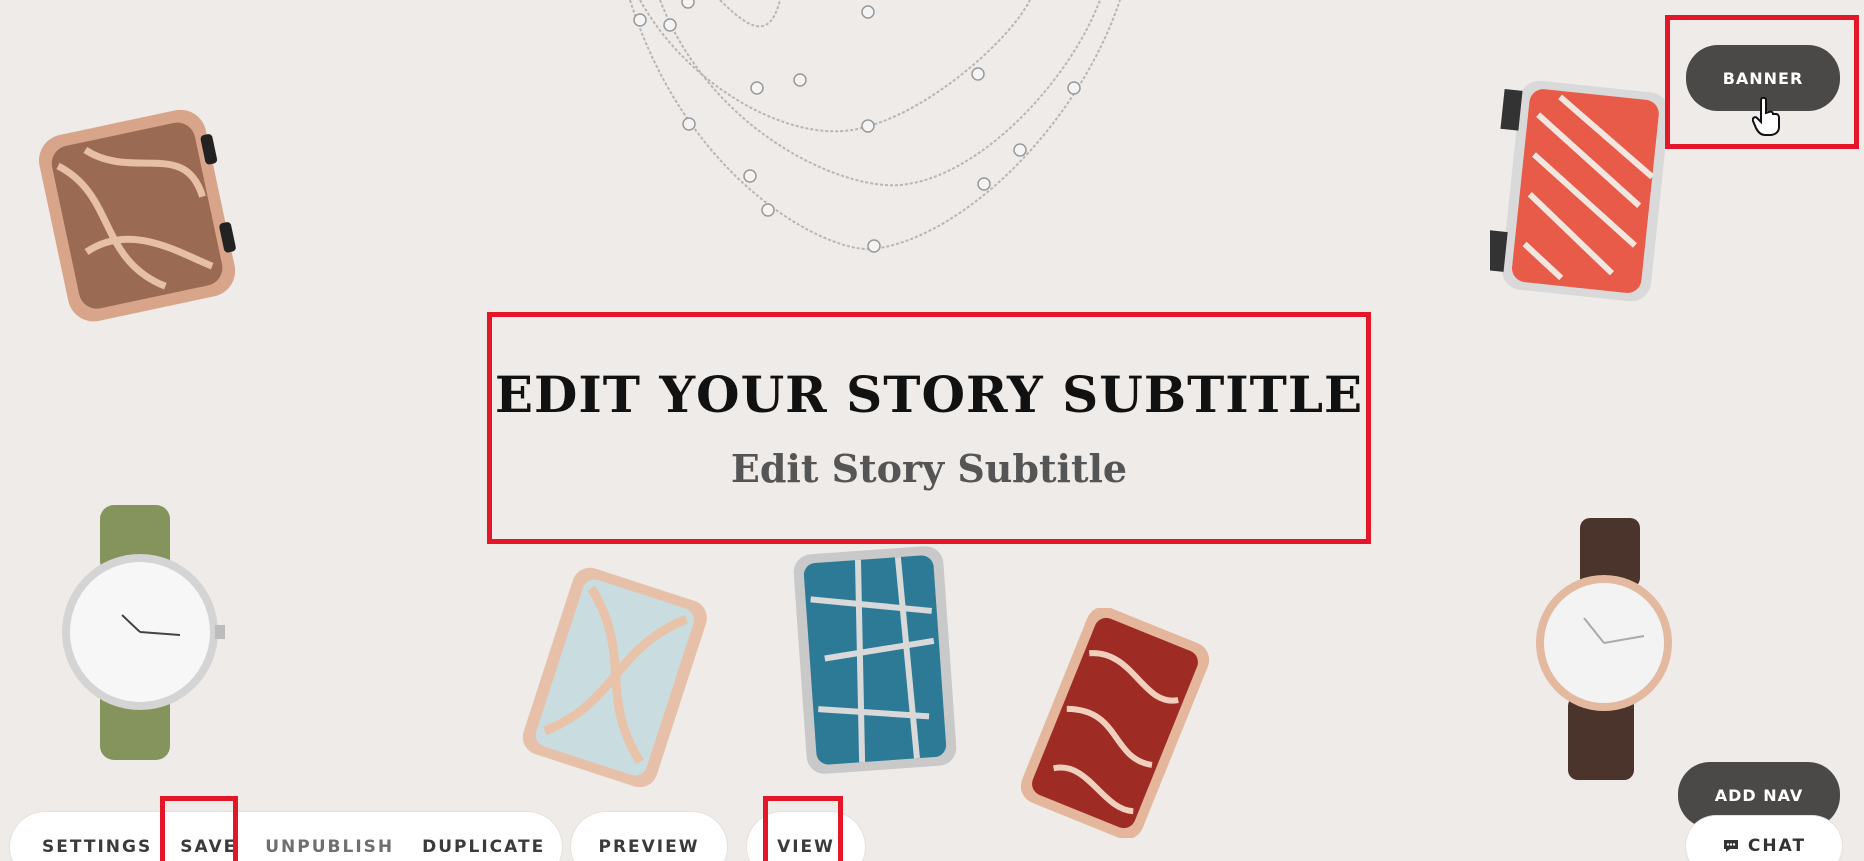 This screenshot has width=1864, height=861. I want to click on story-subtitle: Edit Story Subtitle, so click(929, 468).